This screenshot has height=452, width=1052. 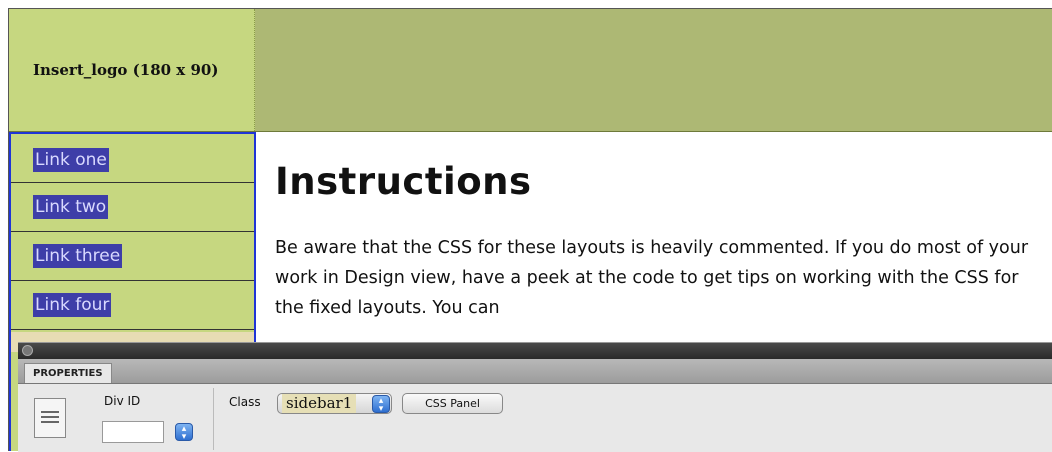 I want to click on panel-tabbar: PROPERTIES, so click(x=535, y=371).